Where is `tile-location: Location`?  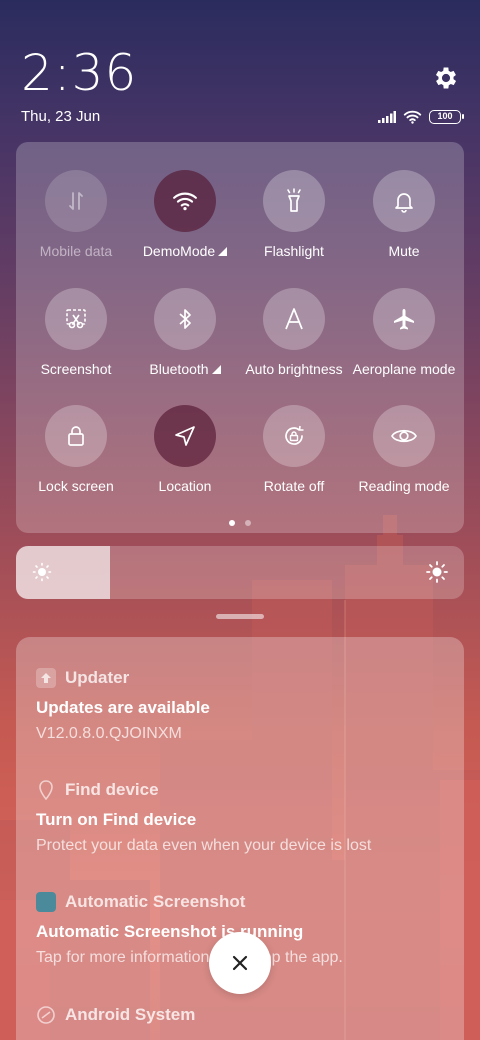 tile-location: Location is located at coordinates (185, 449).